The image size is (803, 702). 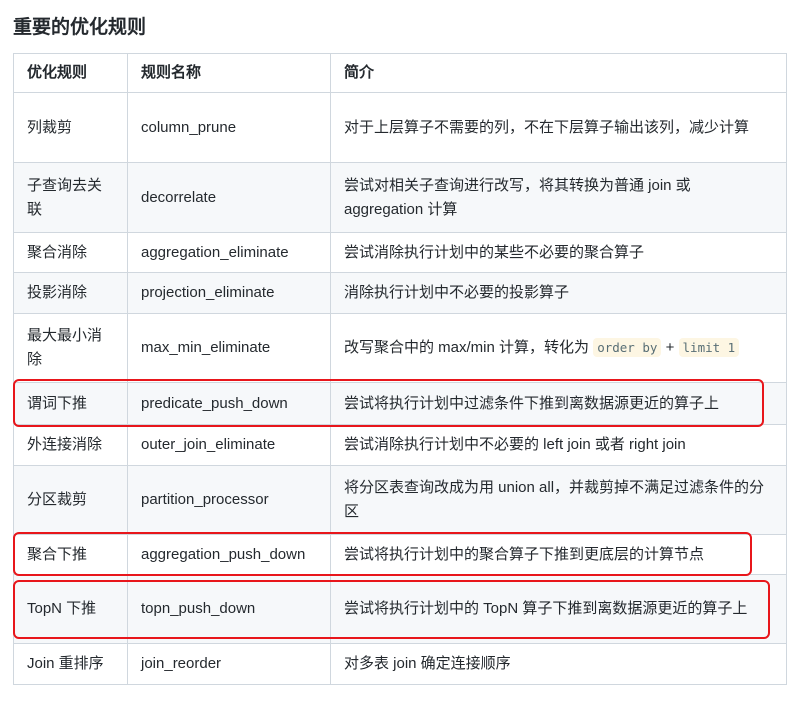 What do you see at coordinates (457, 292) in the screenshot?
I see `desc-text: 消除执行计划中不必要的投影算子` at bounding box center [457, 292].